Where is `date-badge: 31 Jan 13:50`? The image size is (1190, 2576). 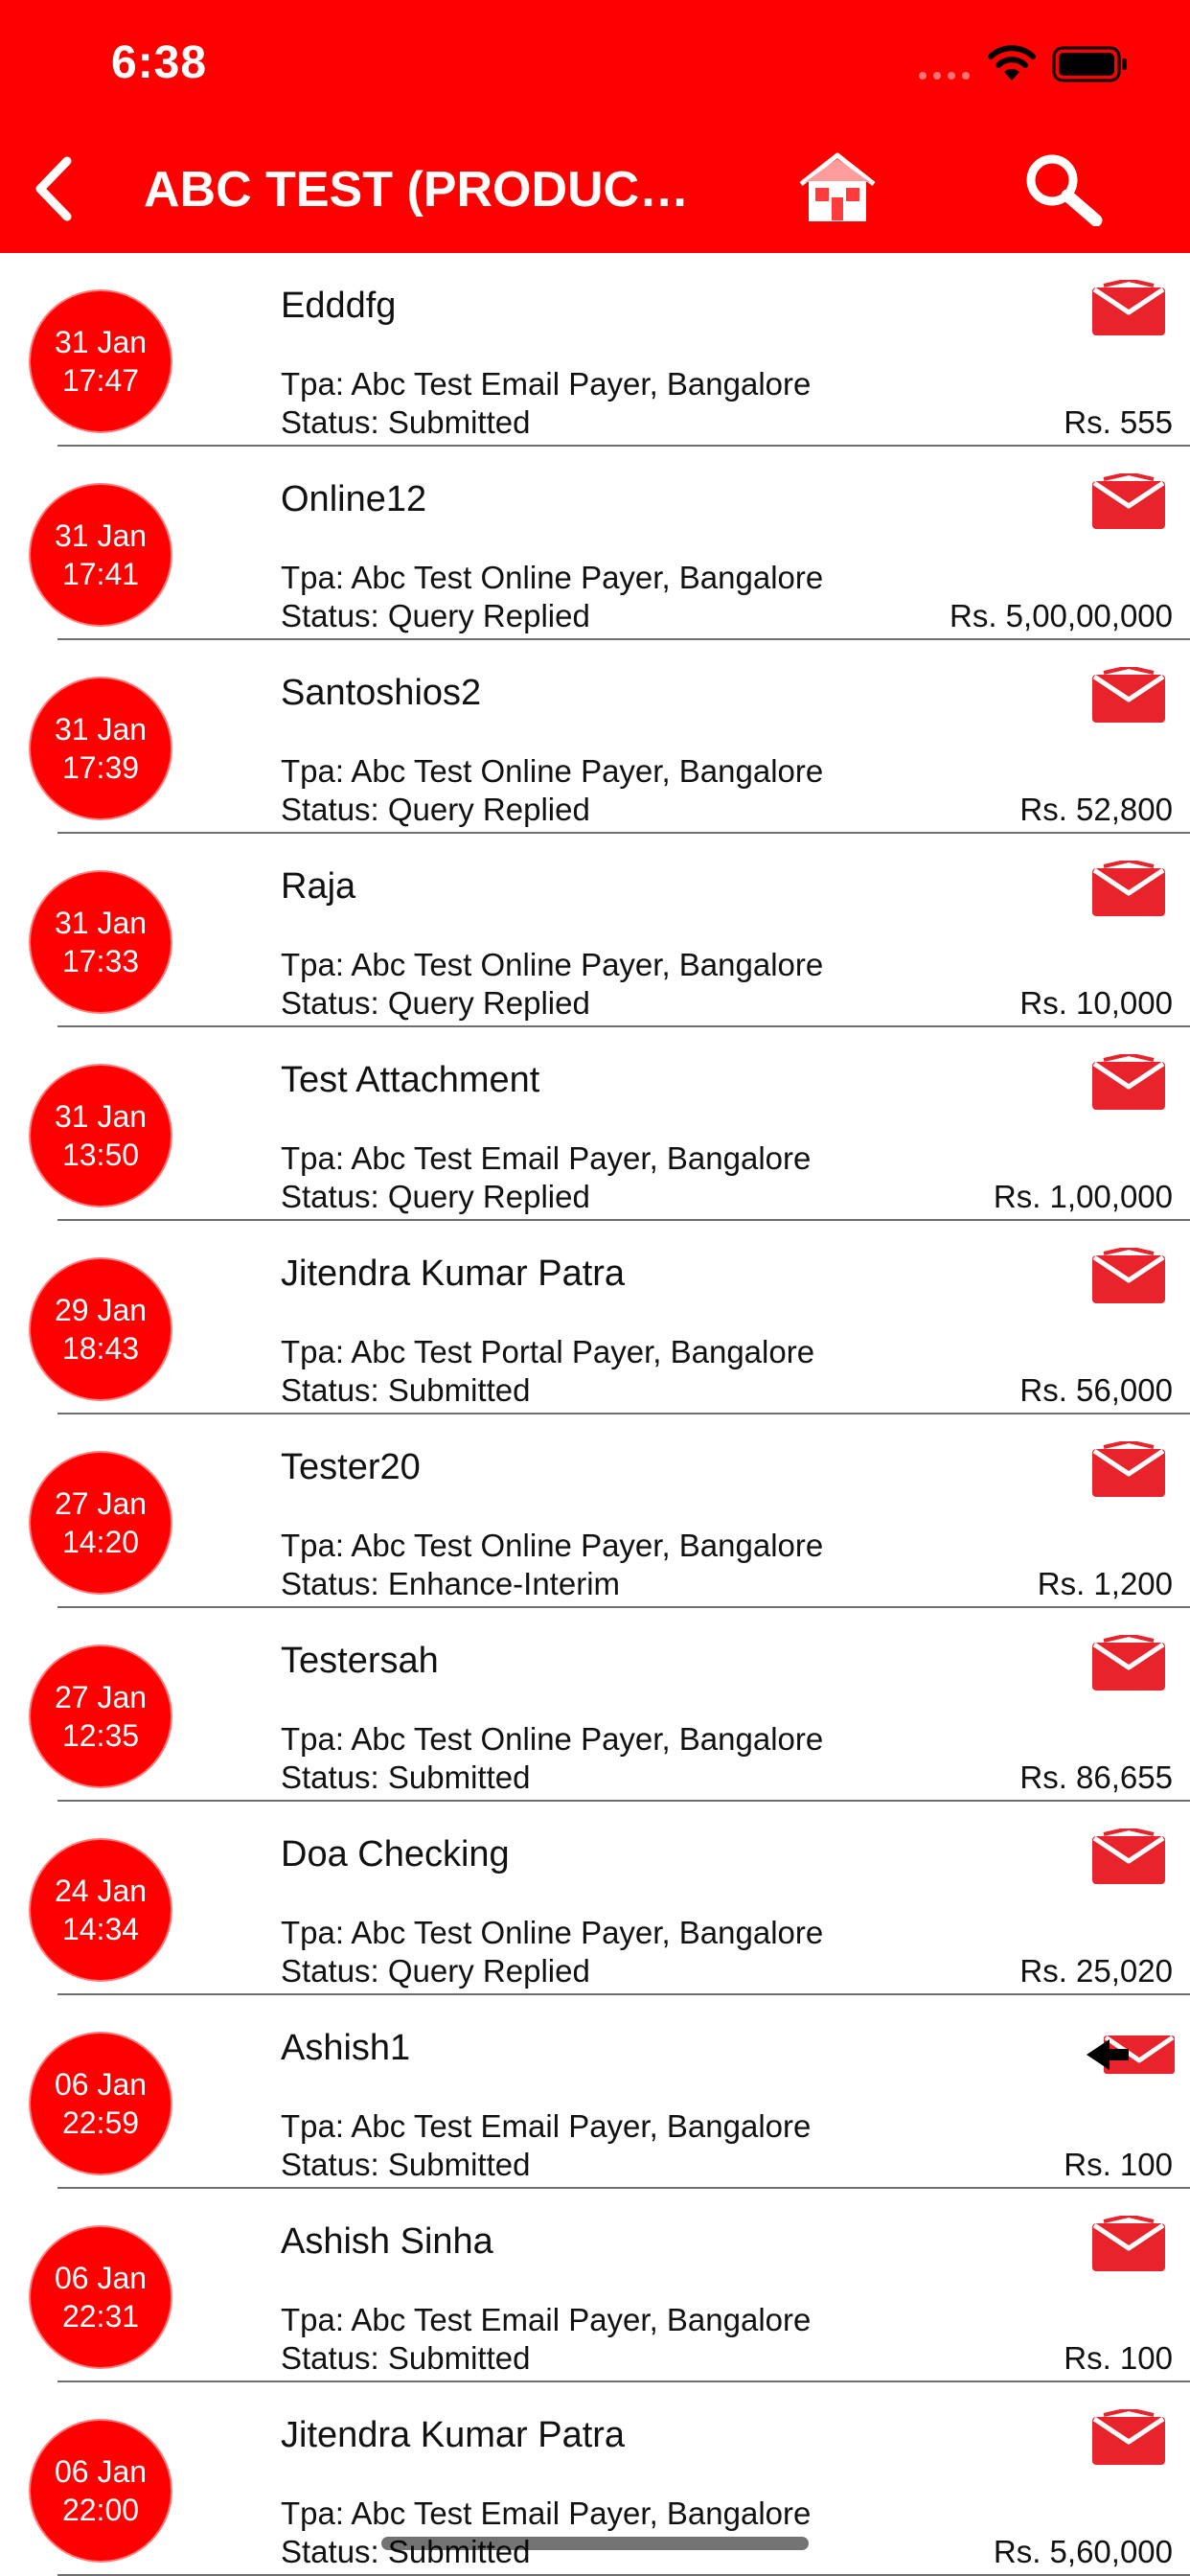
date-badge: 31 Jan 13:50 is located at coordinates (101, 1136).